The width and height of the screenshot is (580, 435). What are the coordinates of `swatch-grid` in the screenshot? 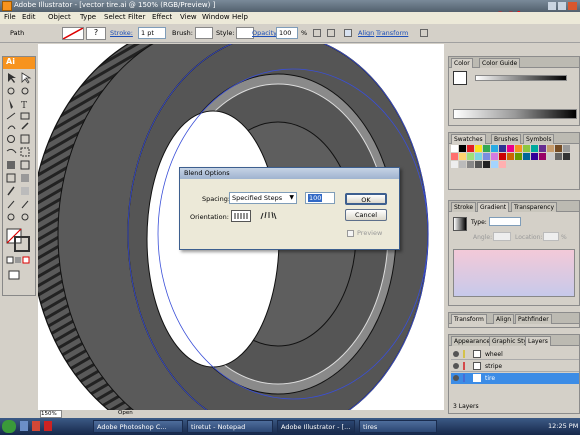 It's located at (515, 162).